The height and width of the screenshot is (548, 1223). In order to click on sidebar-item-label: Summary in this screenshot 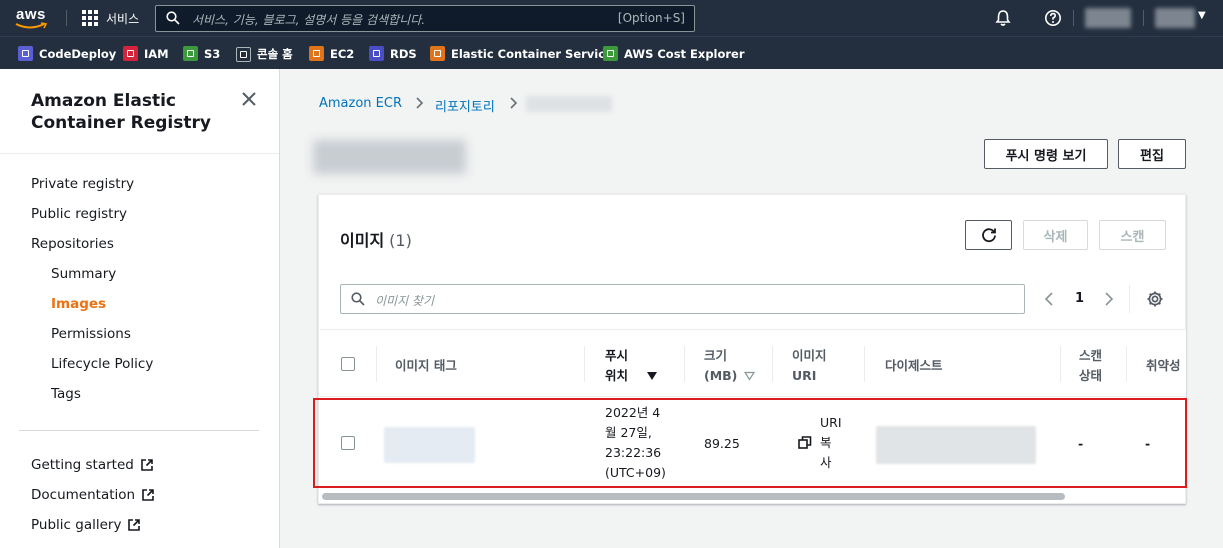, I will do `click(84, 274)`.